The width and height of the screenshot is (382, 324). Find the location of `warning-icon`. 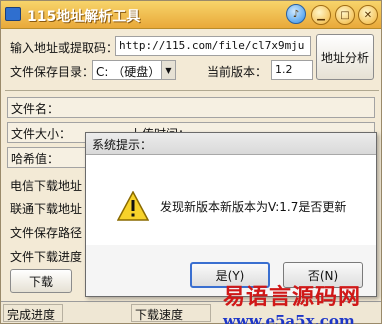

warning-icon is located at coordinates (133, 206).